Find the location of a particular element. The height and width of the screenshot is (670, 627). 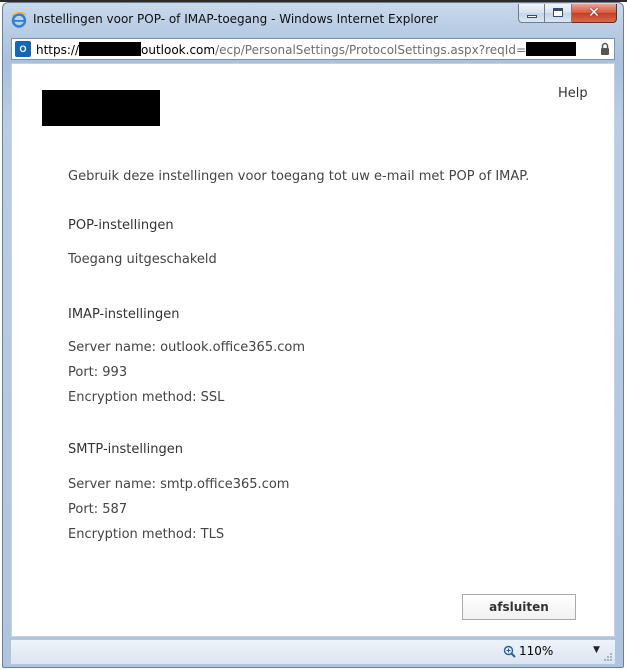

window-controls: ✕ is located at coordinates (567, 14).